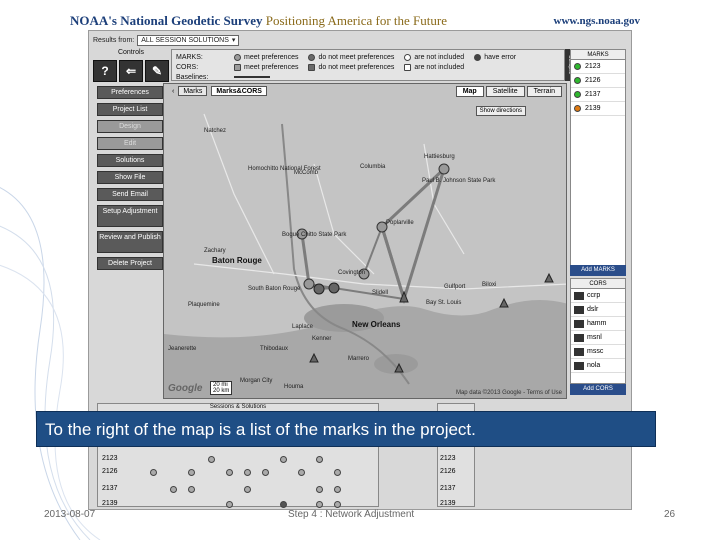 This screenshot has height=540, width=720. Describe the element at coordinates (356, 57) in the screenshot. I see `legend-not-meet-text: do not meet preferences` at that location.